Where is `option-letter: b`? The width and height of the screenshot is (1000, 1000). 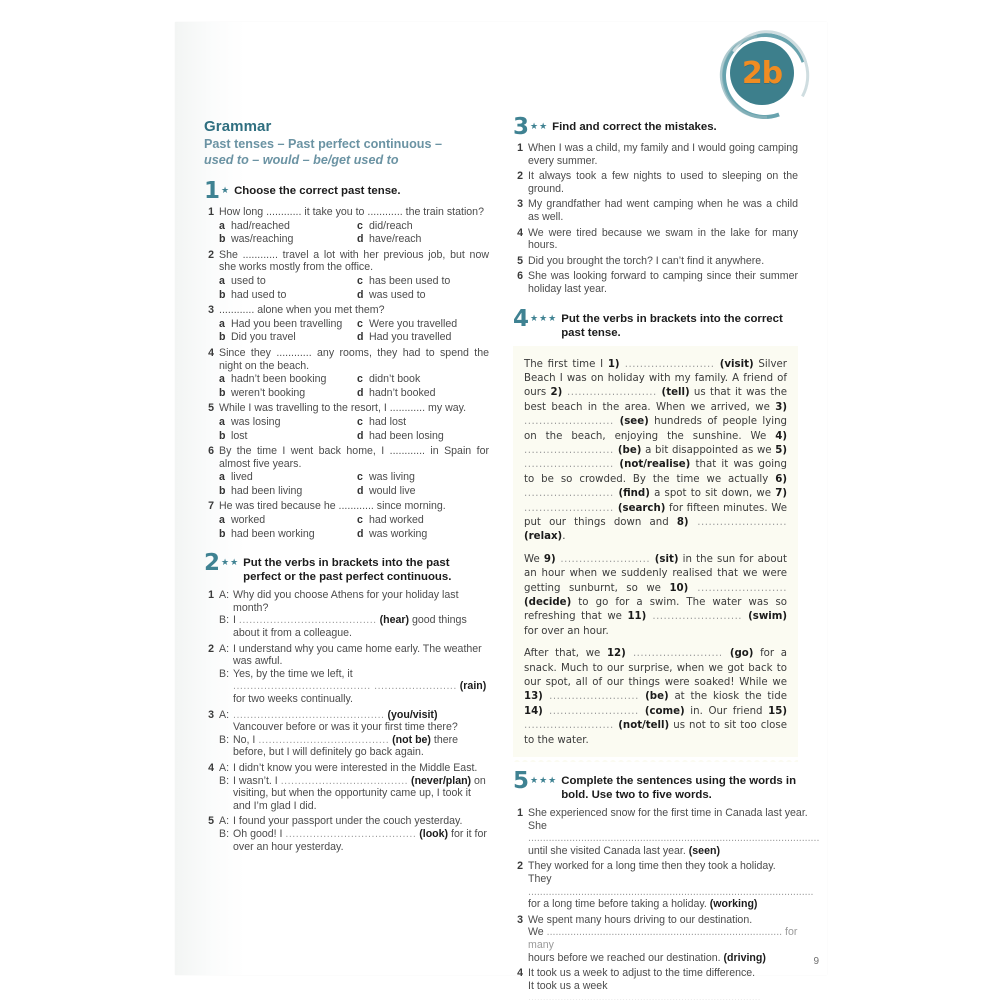
option-letter: b is located at coordinates (222, 490).